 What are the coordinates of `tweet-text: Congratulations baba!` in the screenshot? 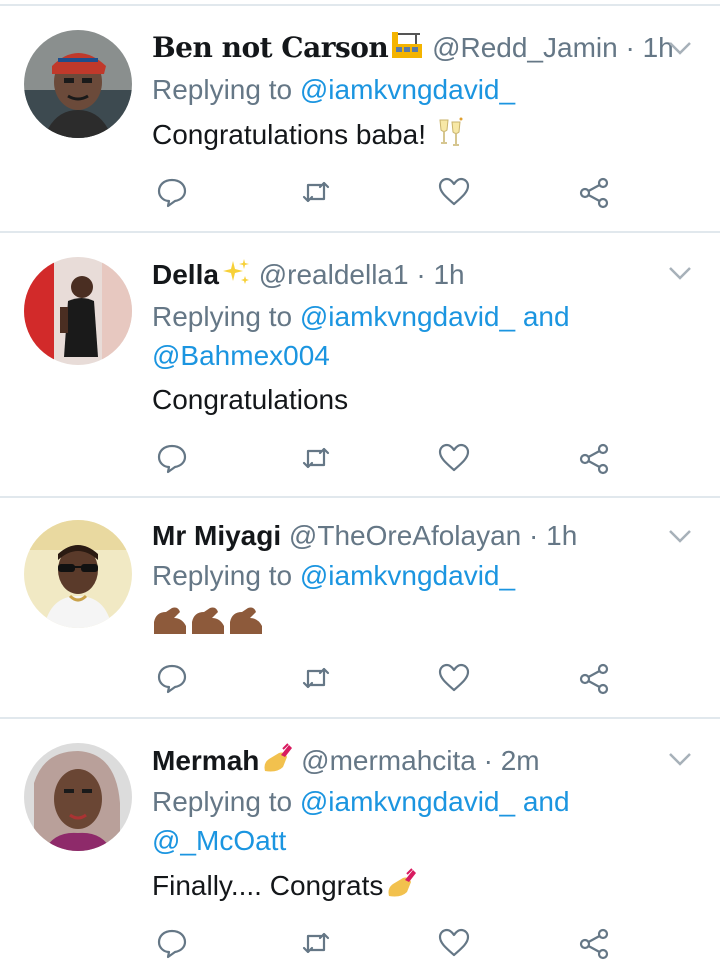 It's located at (309, 136).